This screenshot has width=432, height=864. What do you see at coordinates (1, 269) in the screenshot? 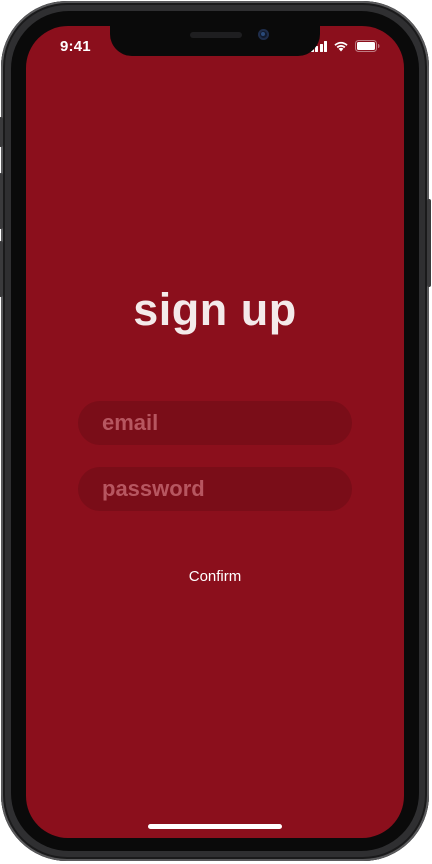
I see `volume-down-button` at bounding box center [1, 269].